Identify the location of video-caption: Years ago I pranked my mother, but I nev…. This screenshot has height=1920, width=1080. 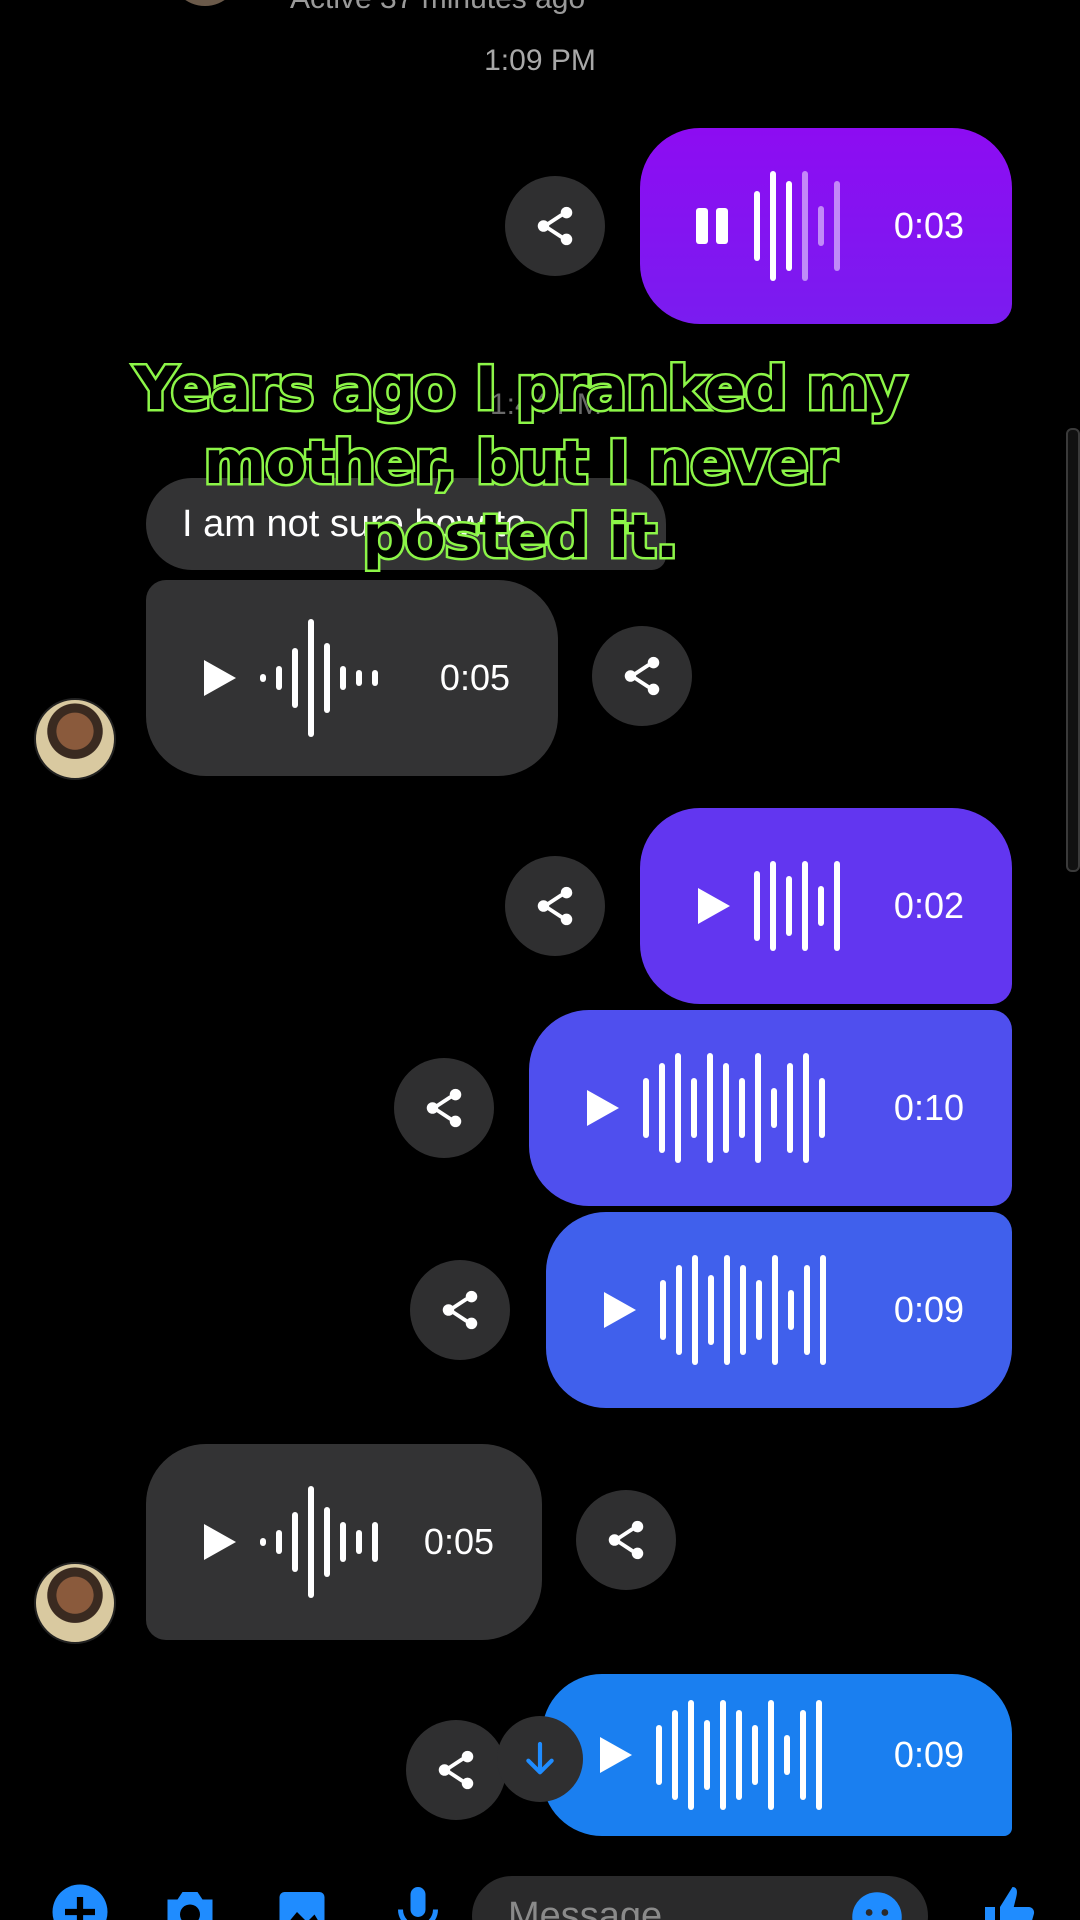
(520, 463).